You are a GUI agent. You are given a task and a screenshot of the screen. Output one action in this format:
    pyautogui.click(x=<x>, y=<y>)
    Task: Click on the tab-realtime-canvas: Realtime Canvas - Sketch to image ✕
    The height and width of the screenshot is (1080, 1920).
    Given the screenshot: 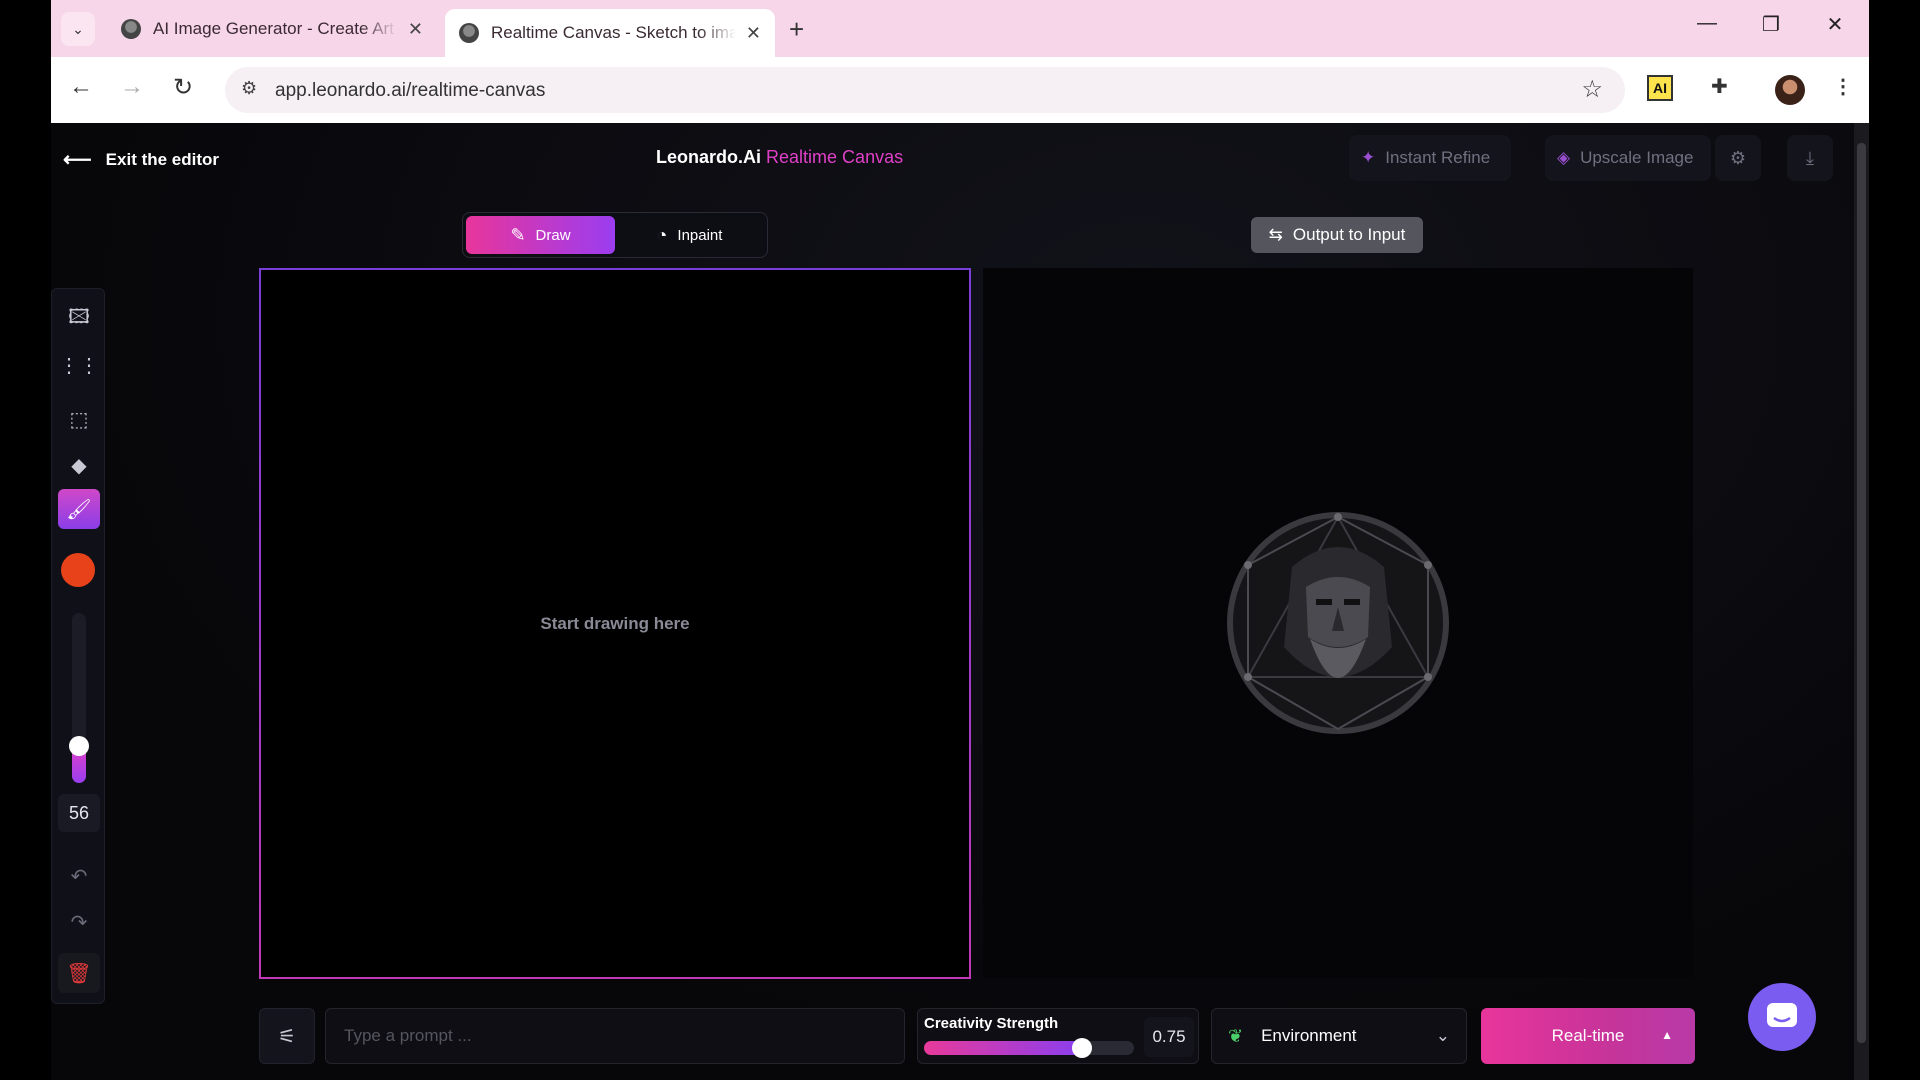 What is the action you would take?
    pyautogui.click(x=610, y=33)
    